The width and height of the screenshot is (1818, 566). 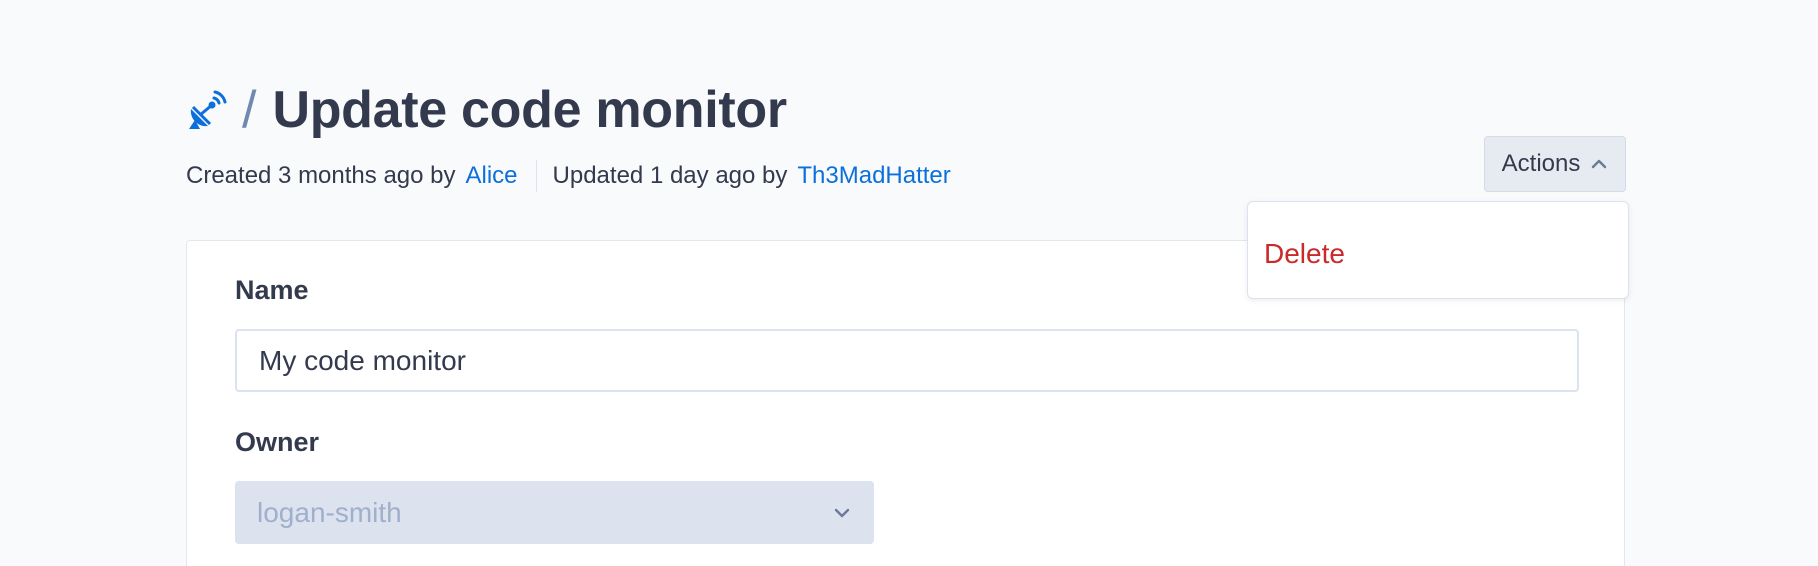 I want to click on name-input, so click(x=907, y=360).